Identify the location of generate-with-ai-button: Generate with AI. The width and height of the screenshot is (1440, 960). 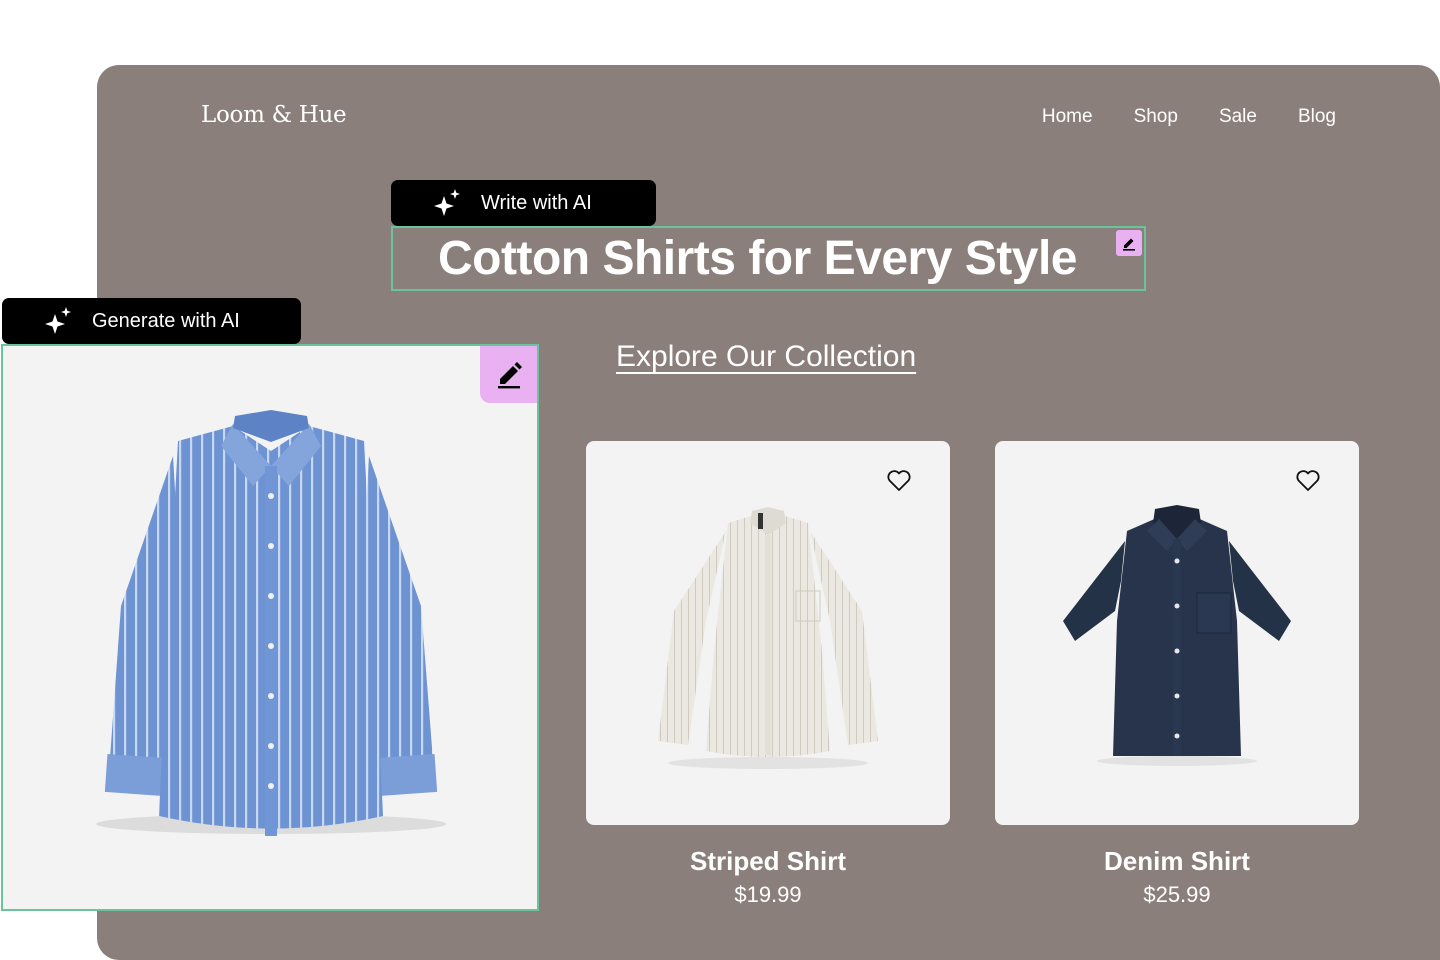
(151, 321).